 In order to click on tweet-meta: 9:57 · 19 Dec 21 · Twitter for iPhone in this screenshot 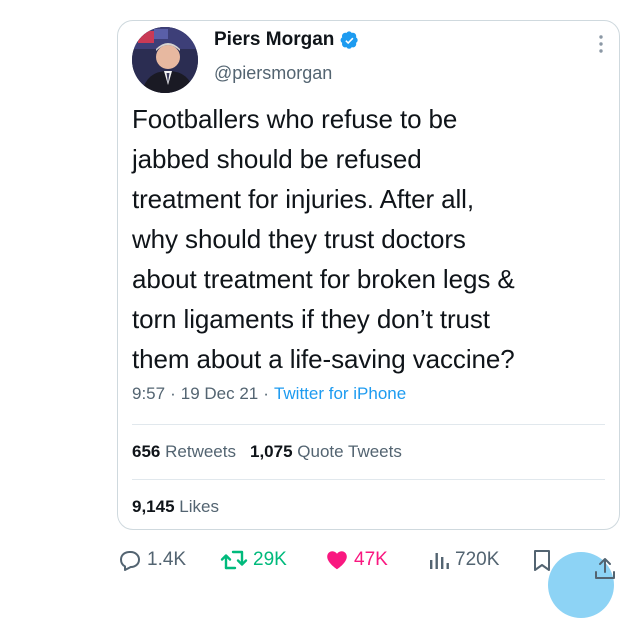, I will do `click(269, 394)`.